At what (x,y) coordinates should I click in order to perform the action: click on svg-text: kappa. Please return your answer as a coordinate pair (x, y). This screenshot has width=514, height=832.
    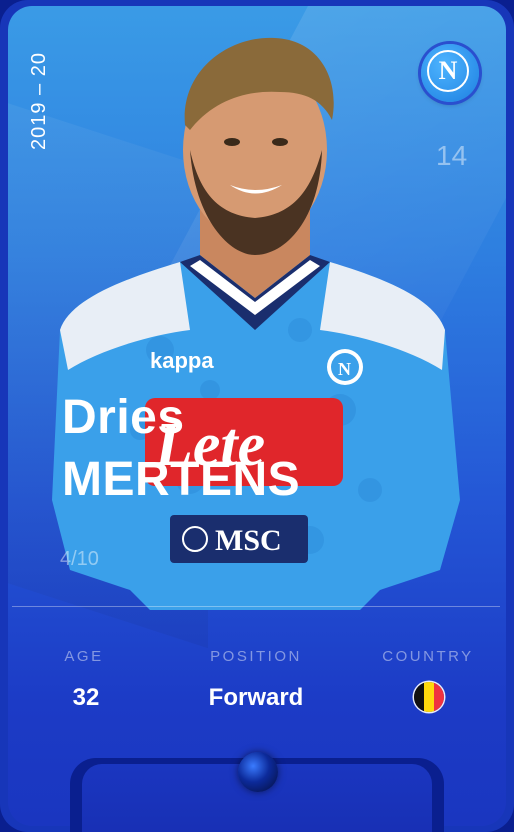
    Looking at the image, I should click on (182, 360).